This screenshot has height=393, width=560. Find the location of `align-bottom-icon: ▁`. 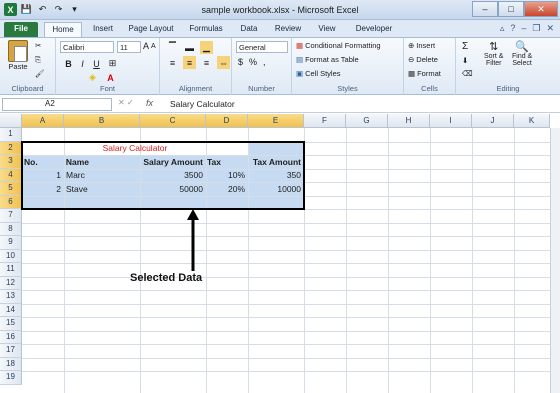

align-bottom-icon: ▁ is located at coordinates (206, 47).